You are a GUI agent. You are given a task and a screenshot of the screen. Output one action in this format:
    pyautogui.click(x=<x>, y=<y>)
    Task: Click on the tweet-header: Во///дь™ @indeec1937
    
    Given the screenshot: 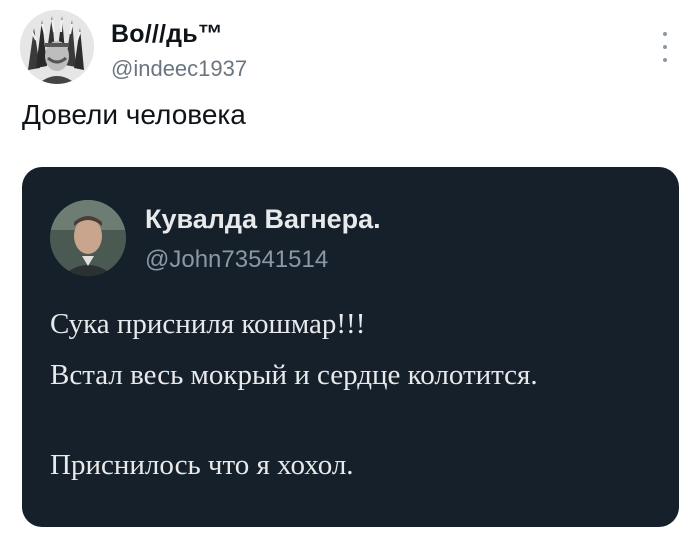 What is the action you would take?
    pyautogui.click(x=350, y=47)
    